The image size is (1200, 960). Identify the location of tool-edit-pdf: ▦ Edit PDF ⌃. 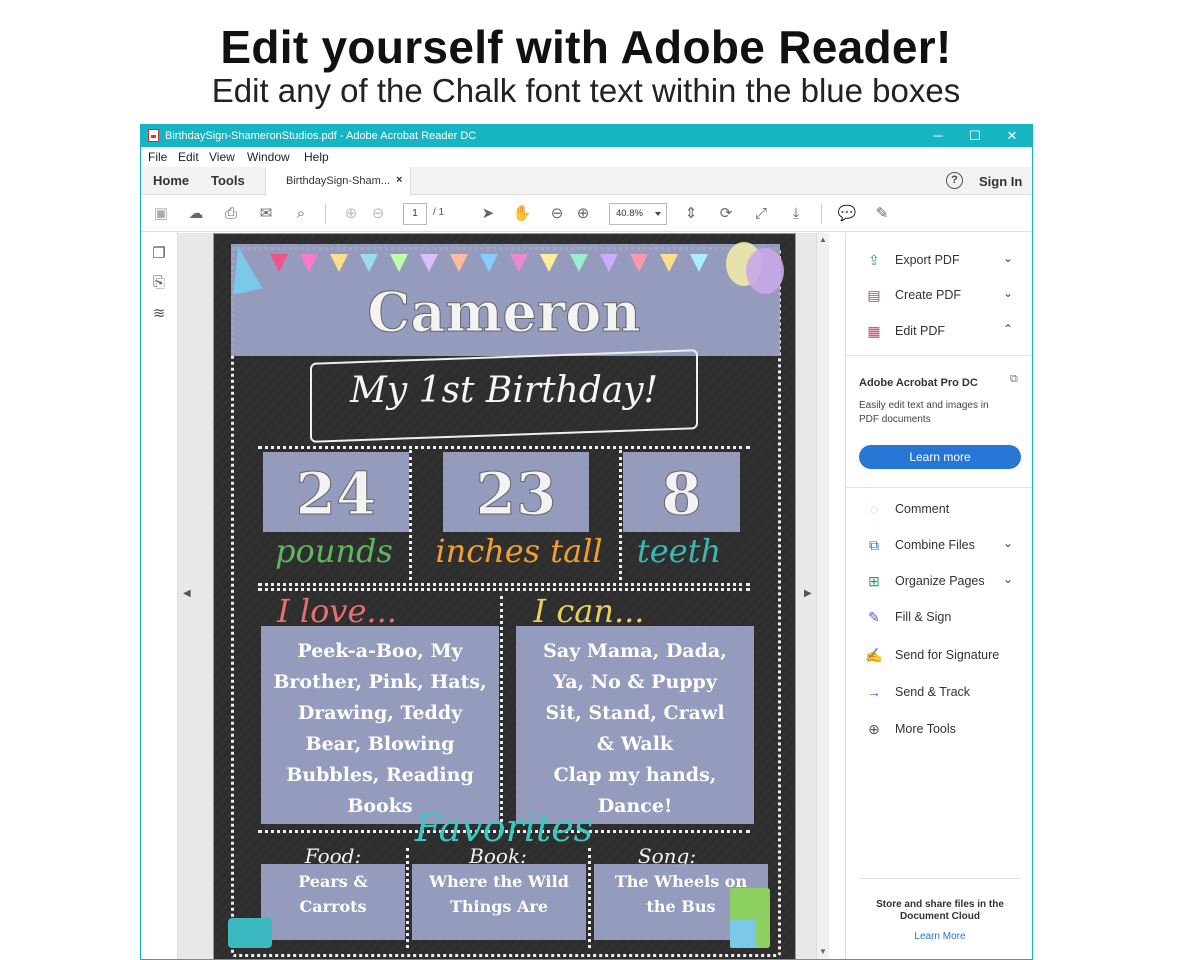
(945, 332).